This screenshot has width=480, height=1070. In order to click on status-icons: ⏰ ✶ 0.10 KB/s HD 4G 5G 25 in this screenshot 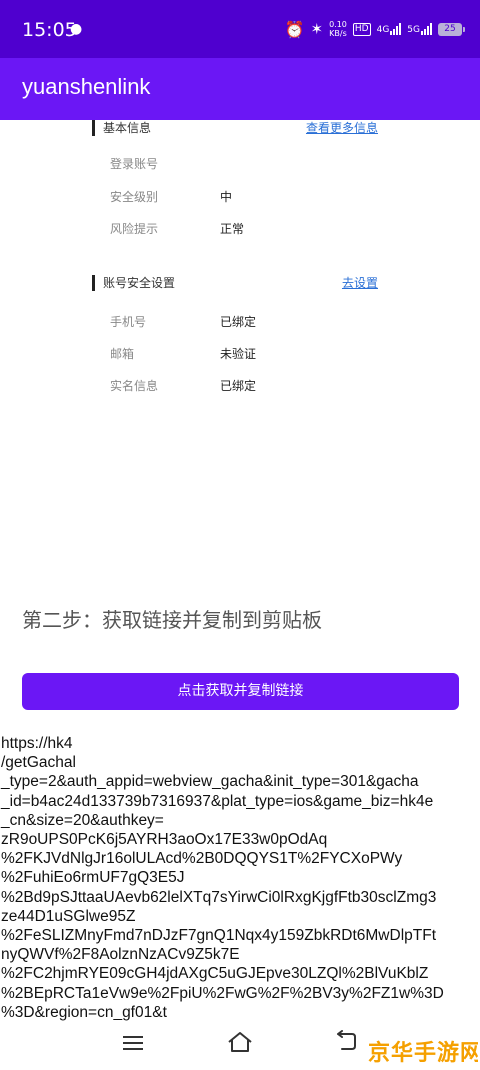, I will do `click(374, 29)`.